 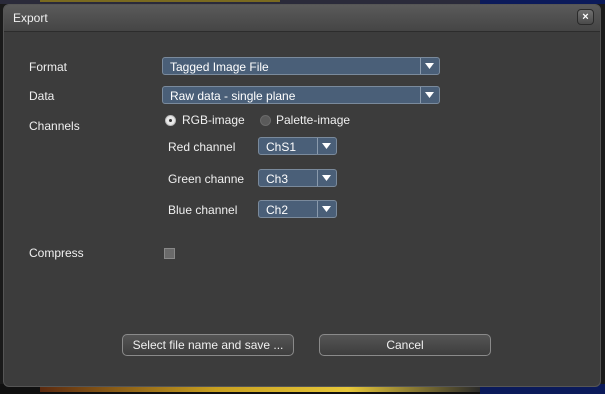 I want to click on palette-image-radio, so click(x=265, y=120).